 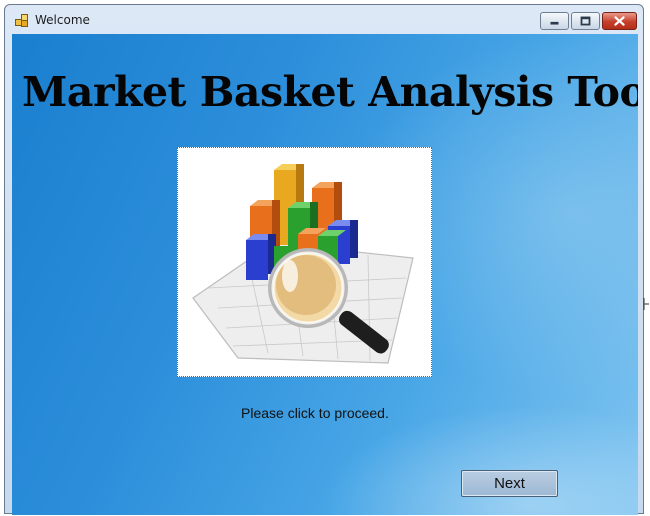 I want to click on minimize-icon, so click(x=554, y=23).